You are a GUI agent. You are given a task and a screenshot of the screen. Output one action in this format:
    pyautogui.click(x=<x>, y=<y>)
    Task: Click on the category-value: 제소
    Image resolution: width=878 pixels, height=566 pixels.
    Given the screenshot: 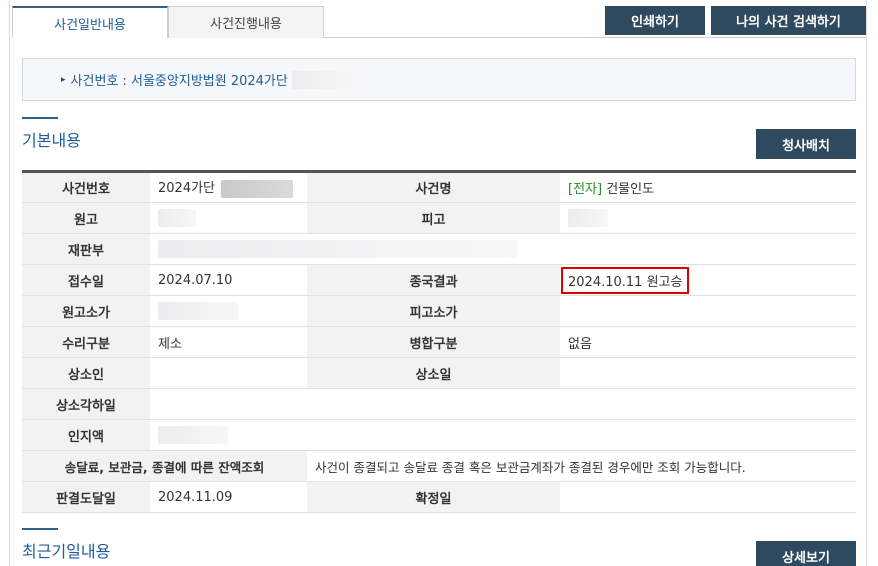 What is the action you would take?
    pyautogui.click(x=228, y=342)
    